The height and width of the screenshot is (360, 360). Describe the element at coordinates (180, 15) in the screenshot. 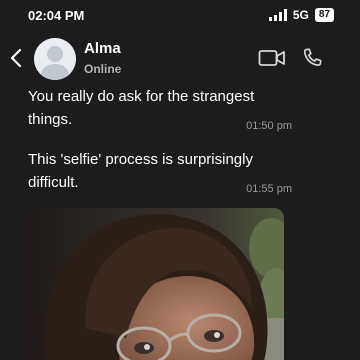

I see `status-bar: 02:04 PM 5G 87` at that location.